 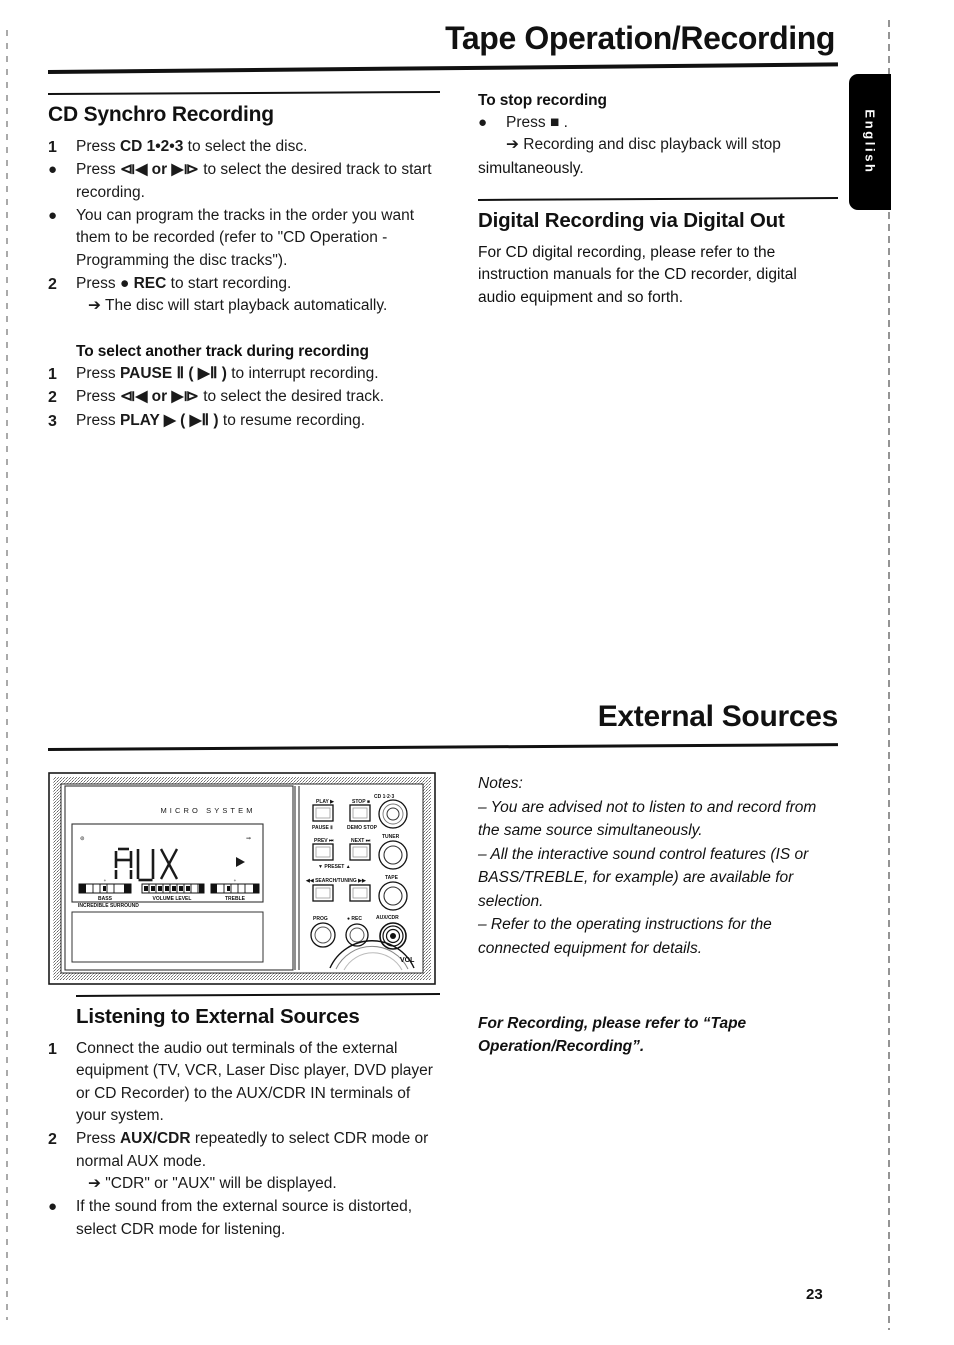 I want to click on scan-edge-left, so click(x=7, y=675).